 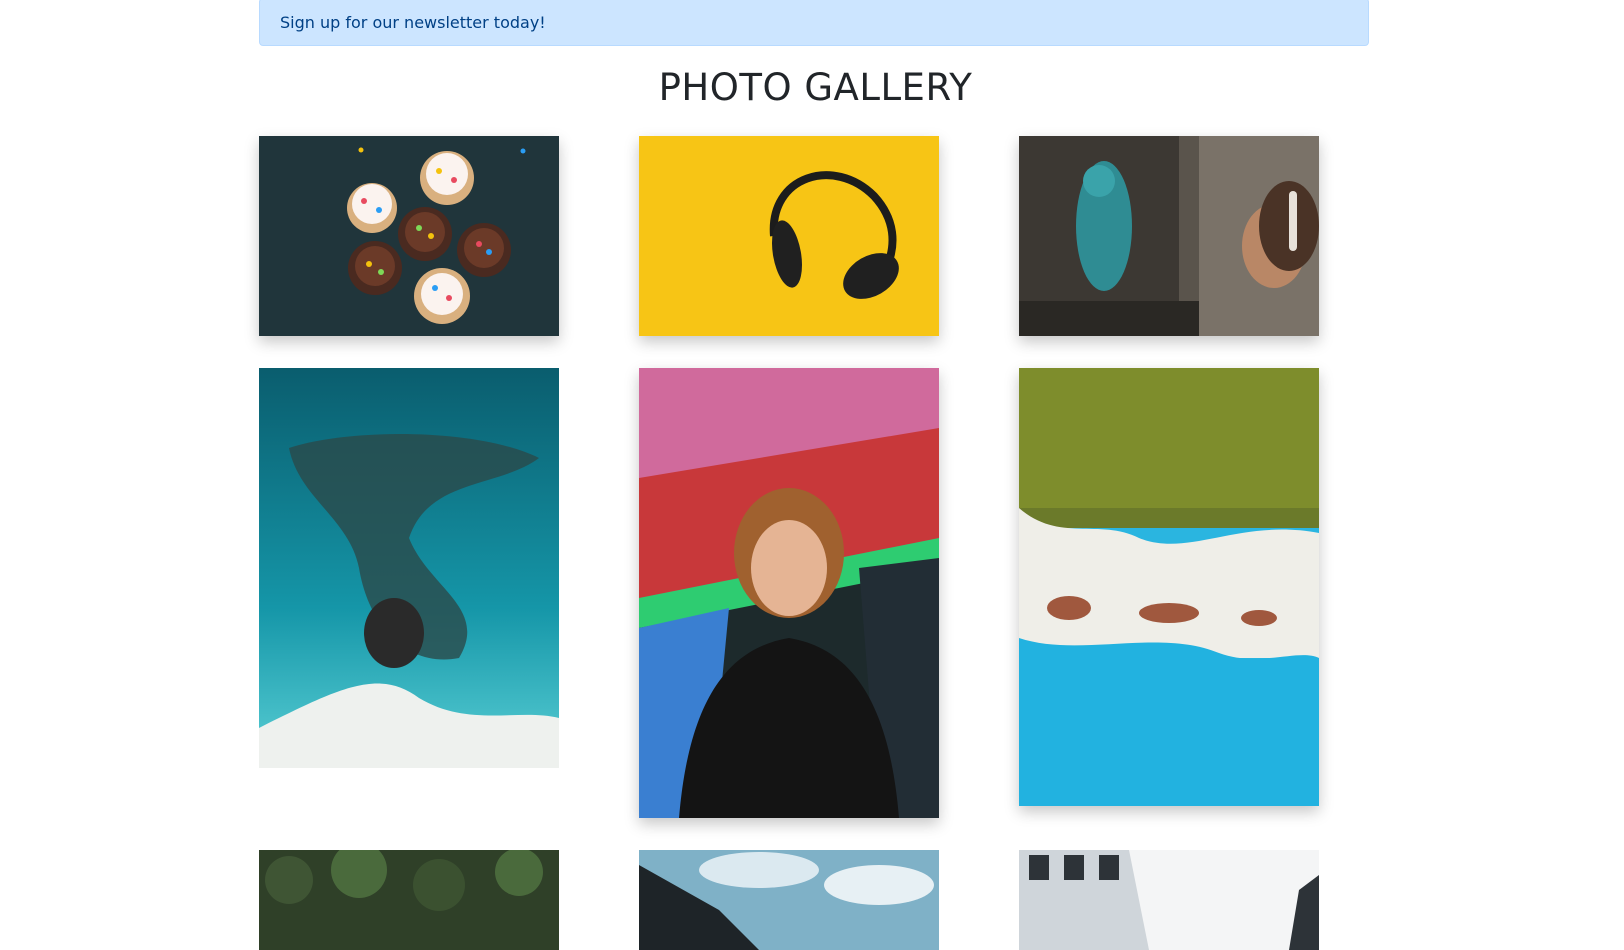 I want to click on photo-graffiti-woman, so click(x=1169, y=236).